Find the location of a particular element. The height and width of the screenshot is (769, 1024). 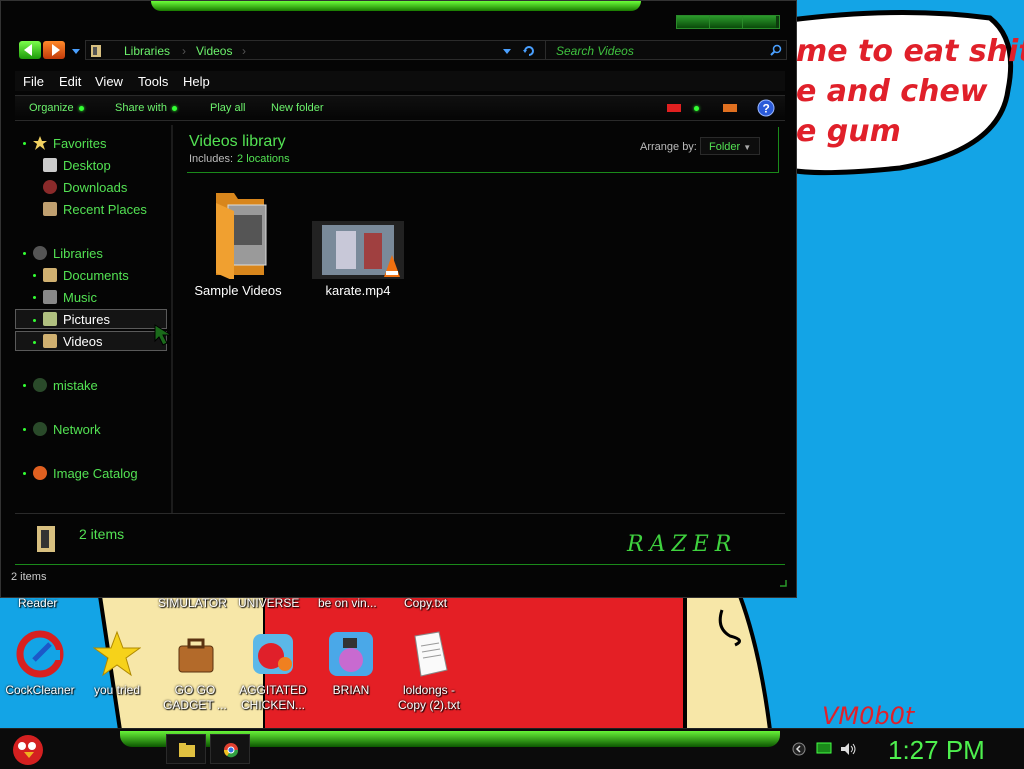

chrome-icon is located at coordinates (231, 750).